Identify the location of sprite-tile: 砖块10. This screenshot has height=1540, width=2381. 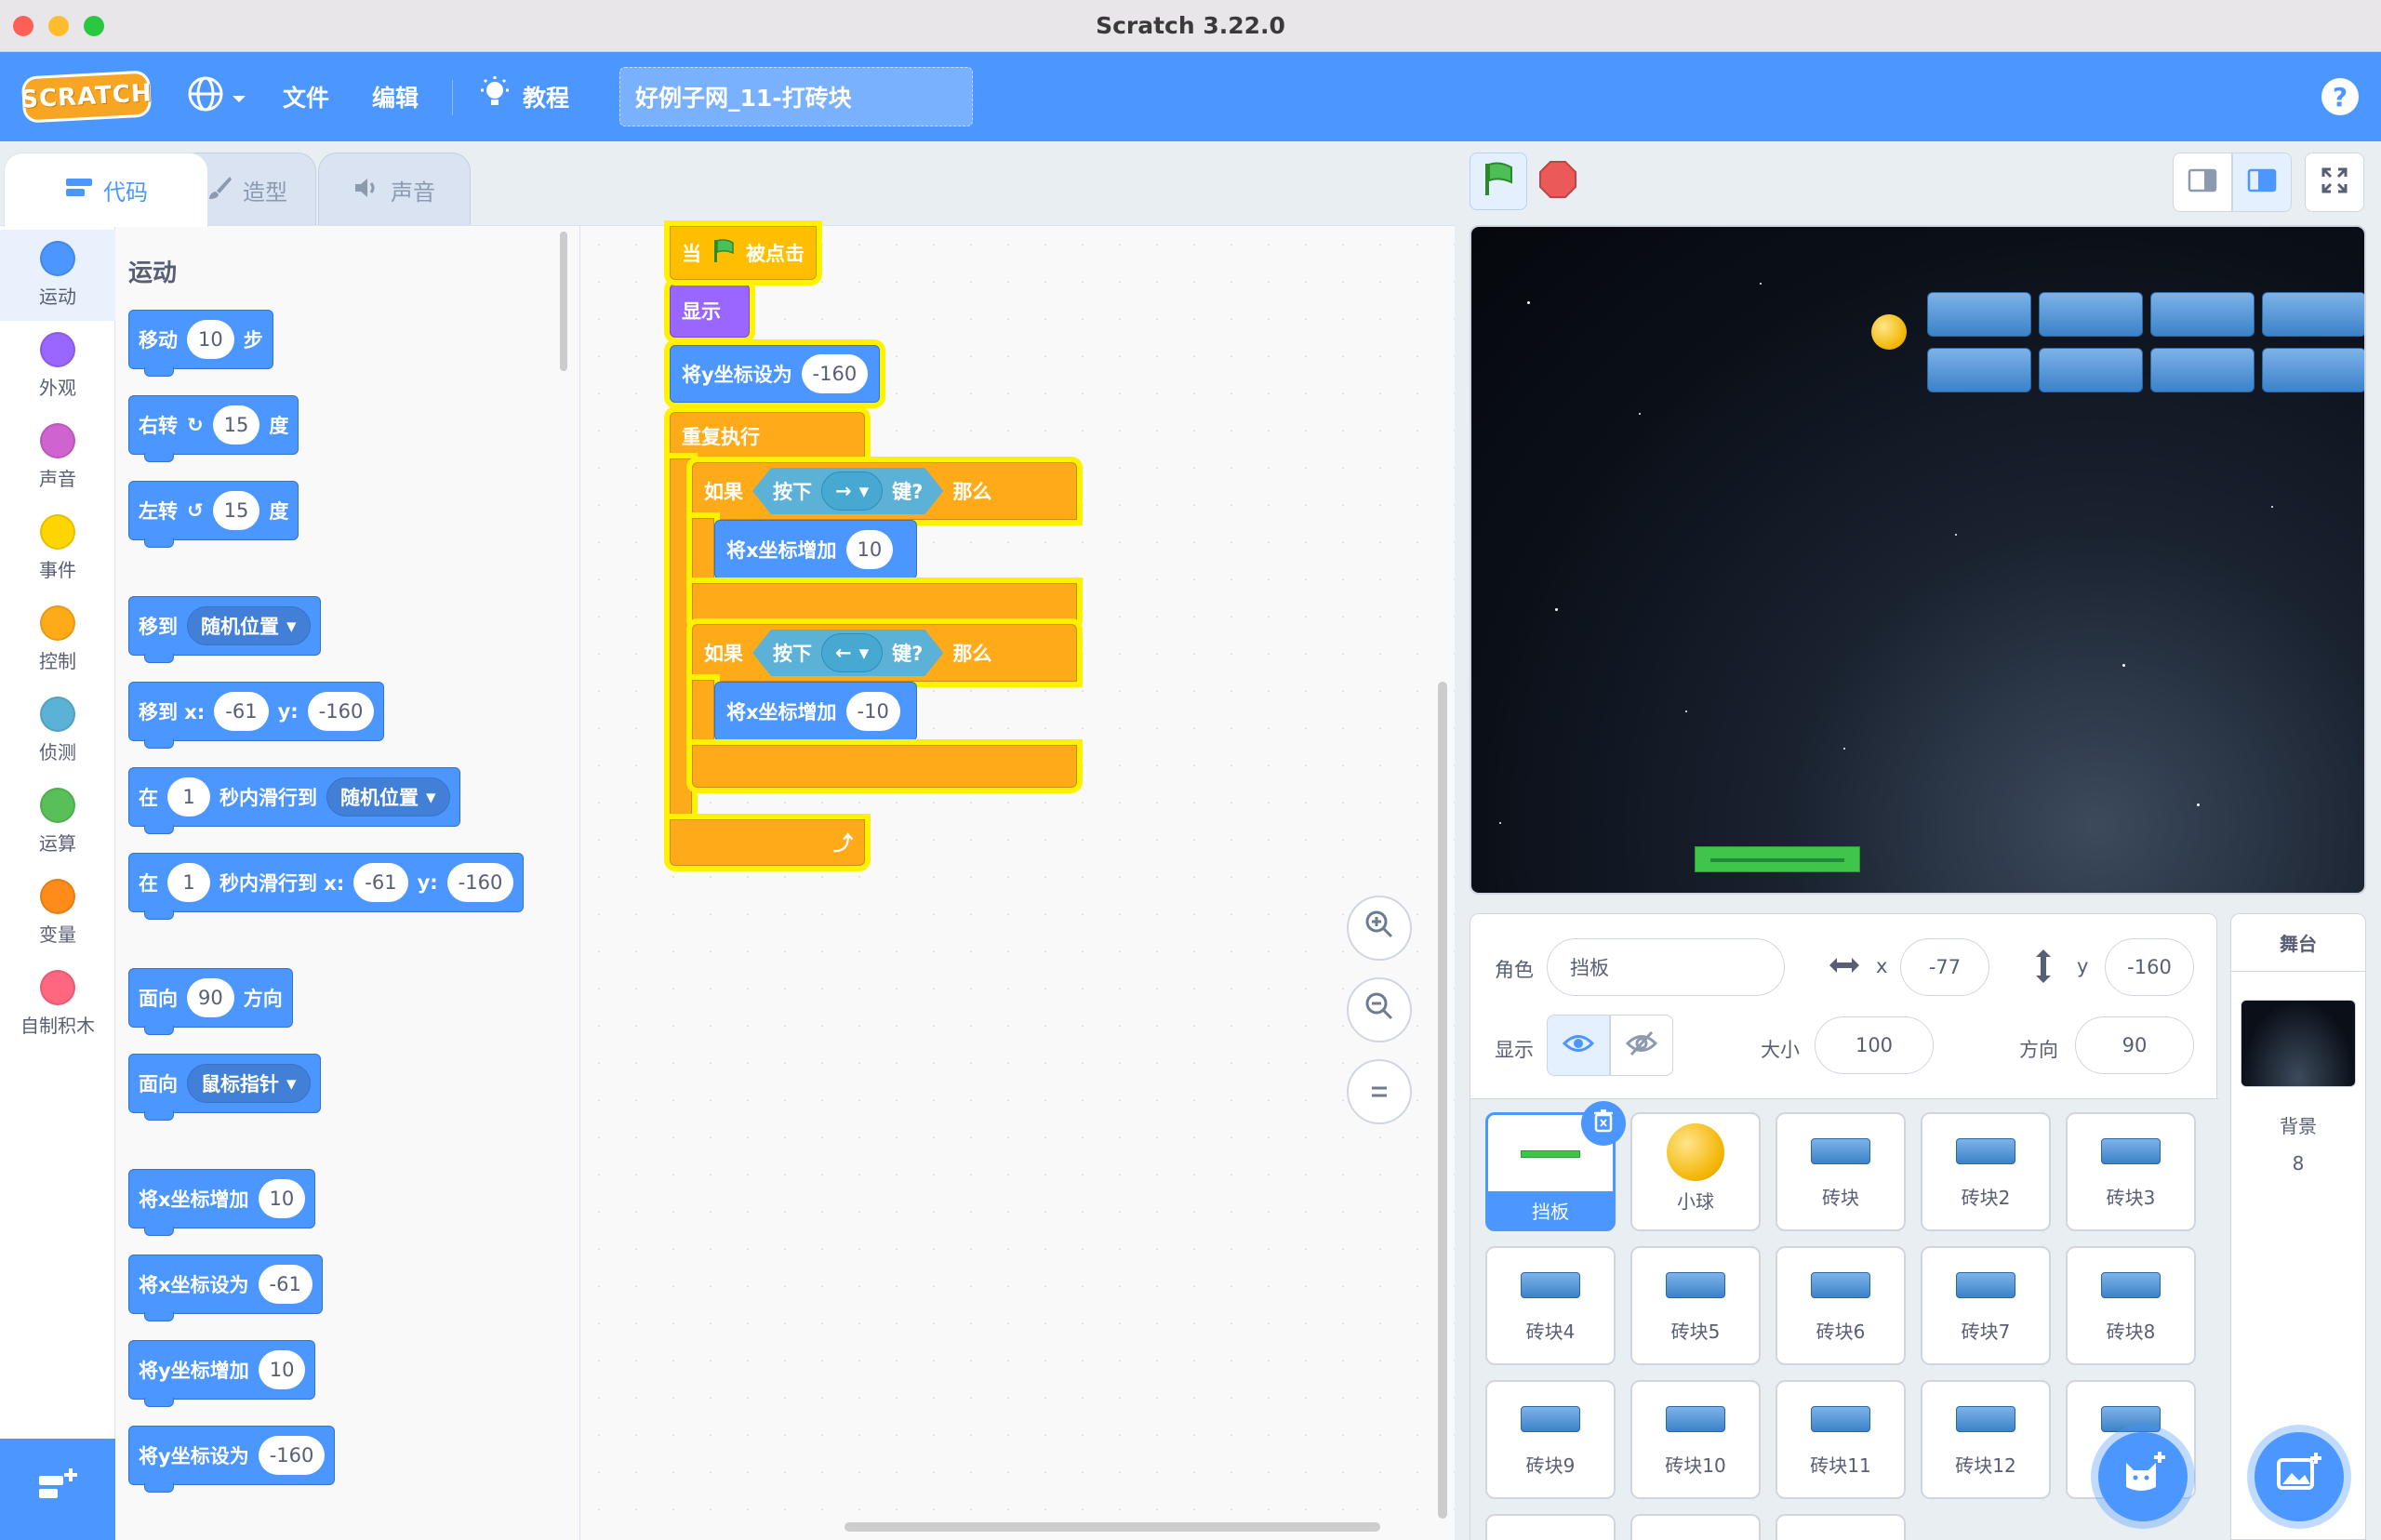
(1695, 1439).